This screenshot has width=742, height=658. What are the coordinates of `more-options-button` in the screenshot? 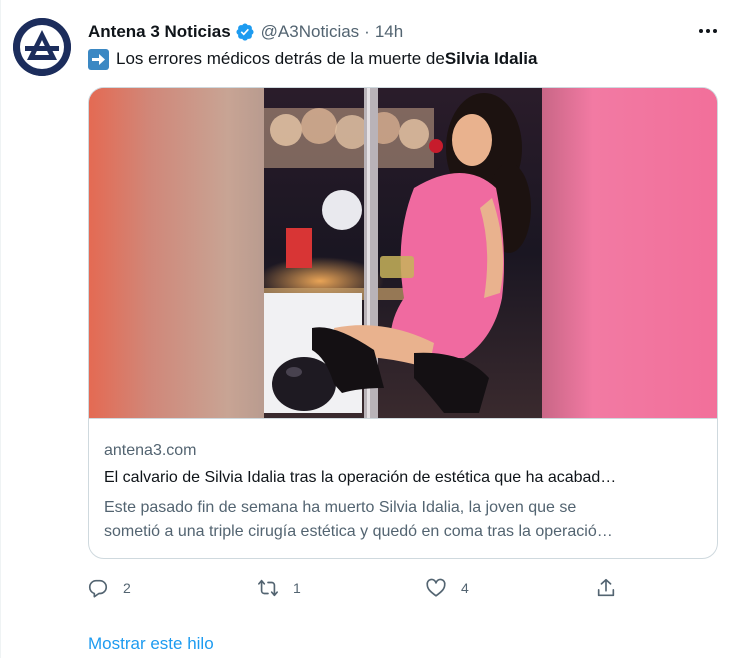 It's located at (708, 31).